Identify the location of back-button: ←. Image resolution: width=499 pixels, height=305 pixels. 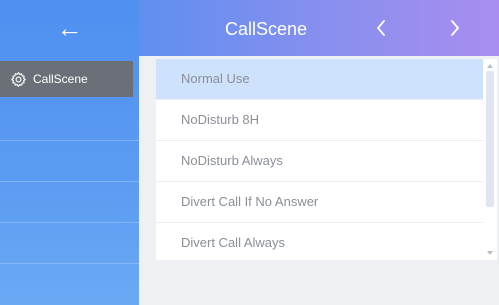
(69, 28).